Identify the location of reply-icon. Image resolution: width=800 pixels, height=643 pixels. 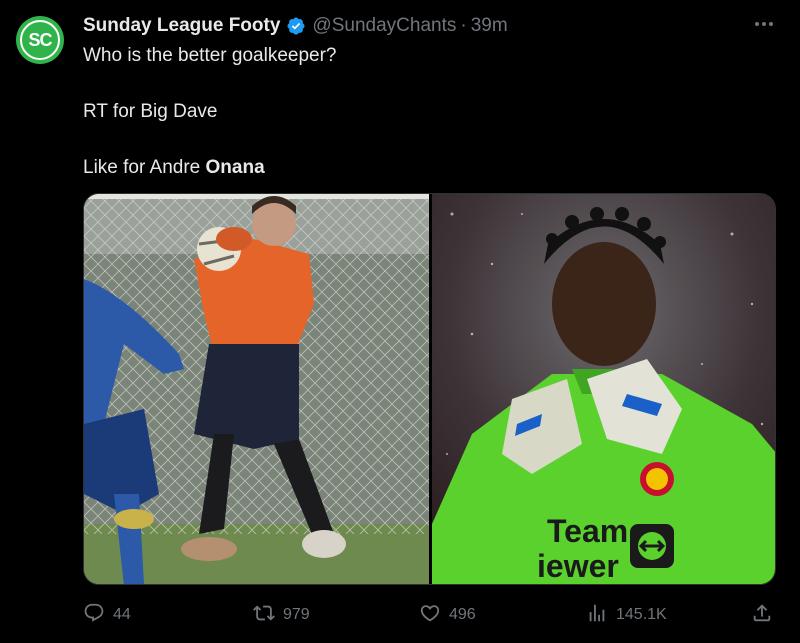
(94, 615).